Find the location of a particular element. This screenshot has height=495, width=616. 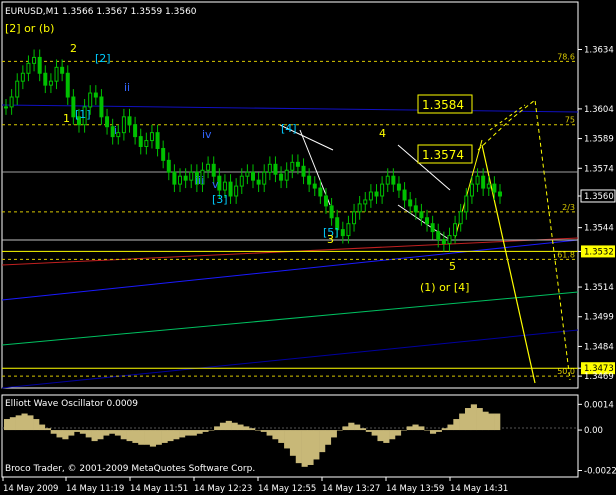

wave-label: [1] is located at coordinates (83, 114).